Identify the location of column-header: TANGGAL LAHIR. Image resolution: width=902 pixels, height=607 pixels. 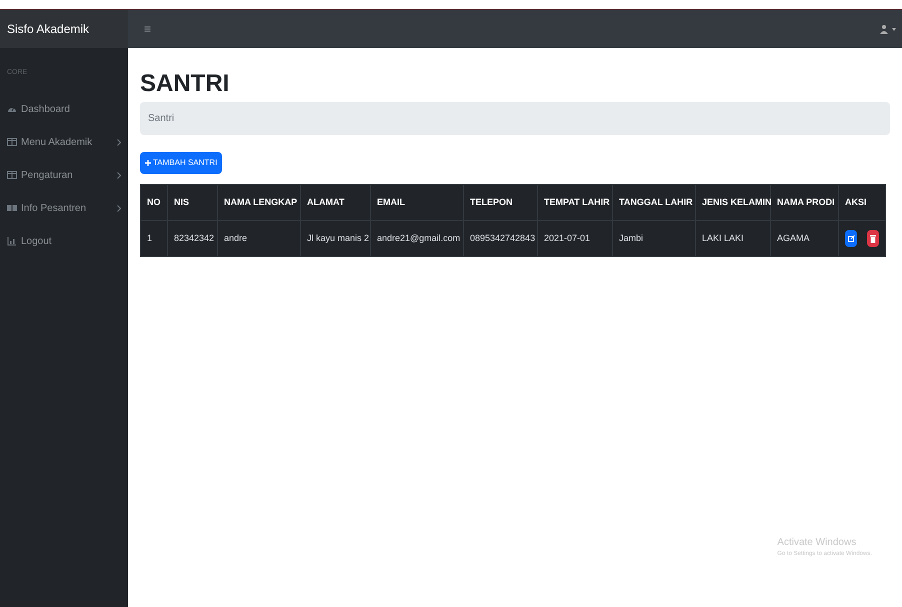
(654, 202).